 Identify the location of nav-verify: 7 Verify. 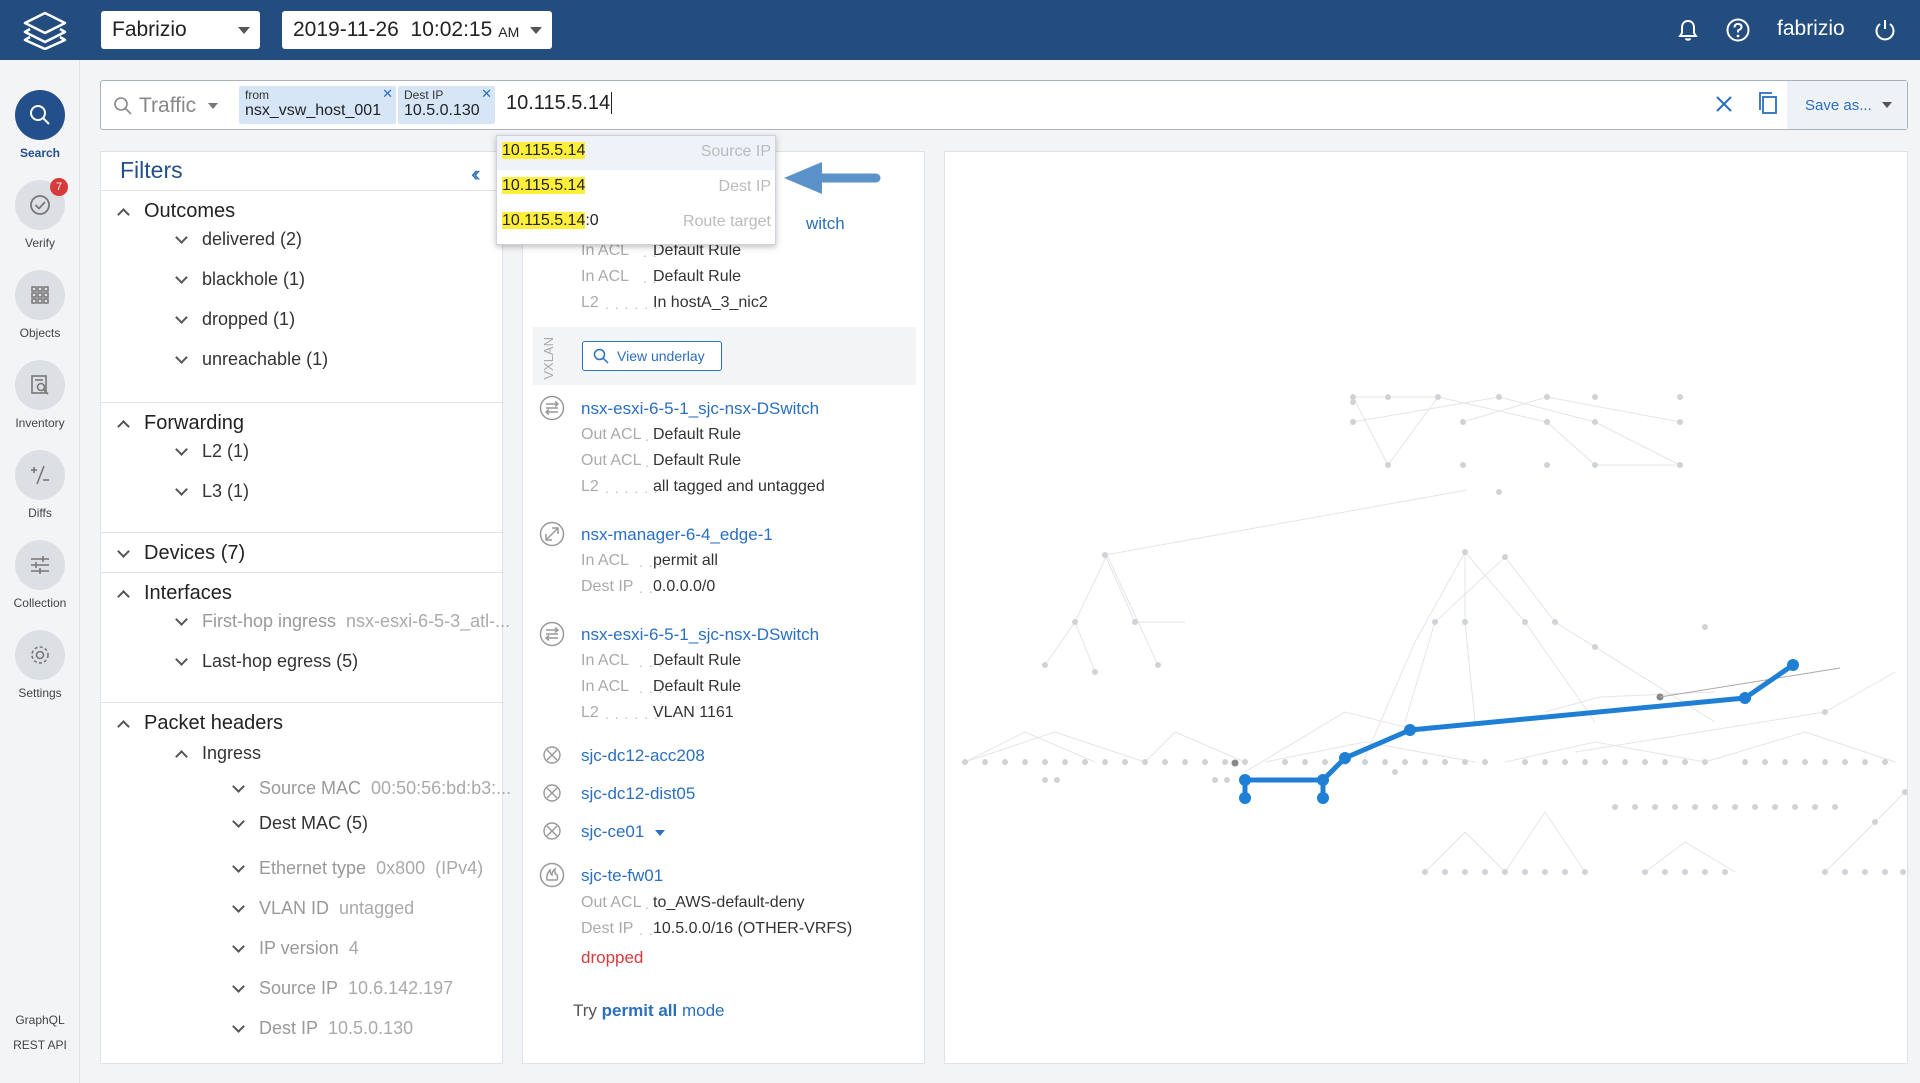
(40, 214).